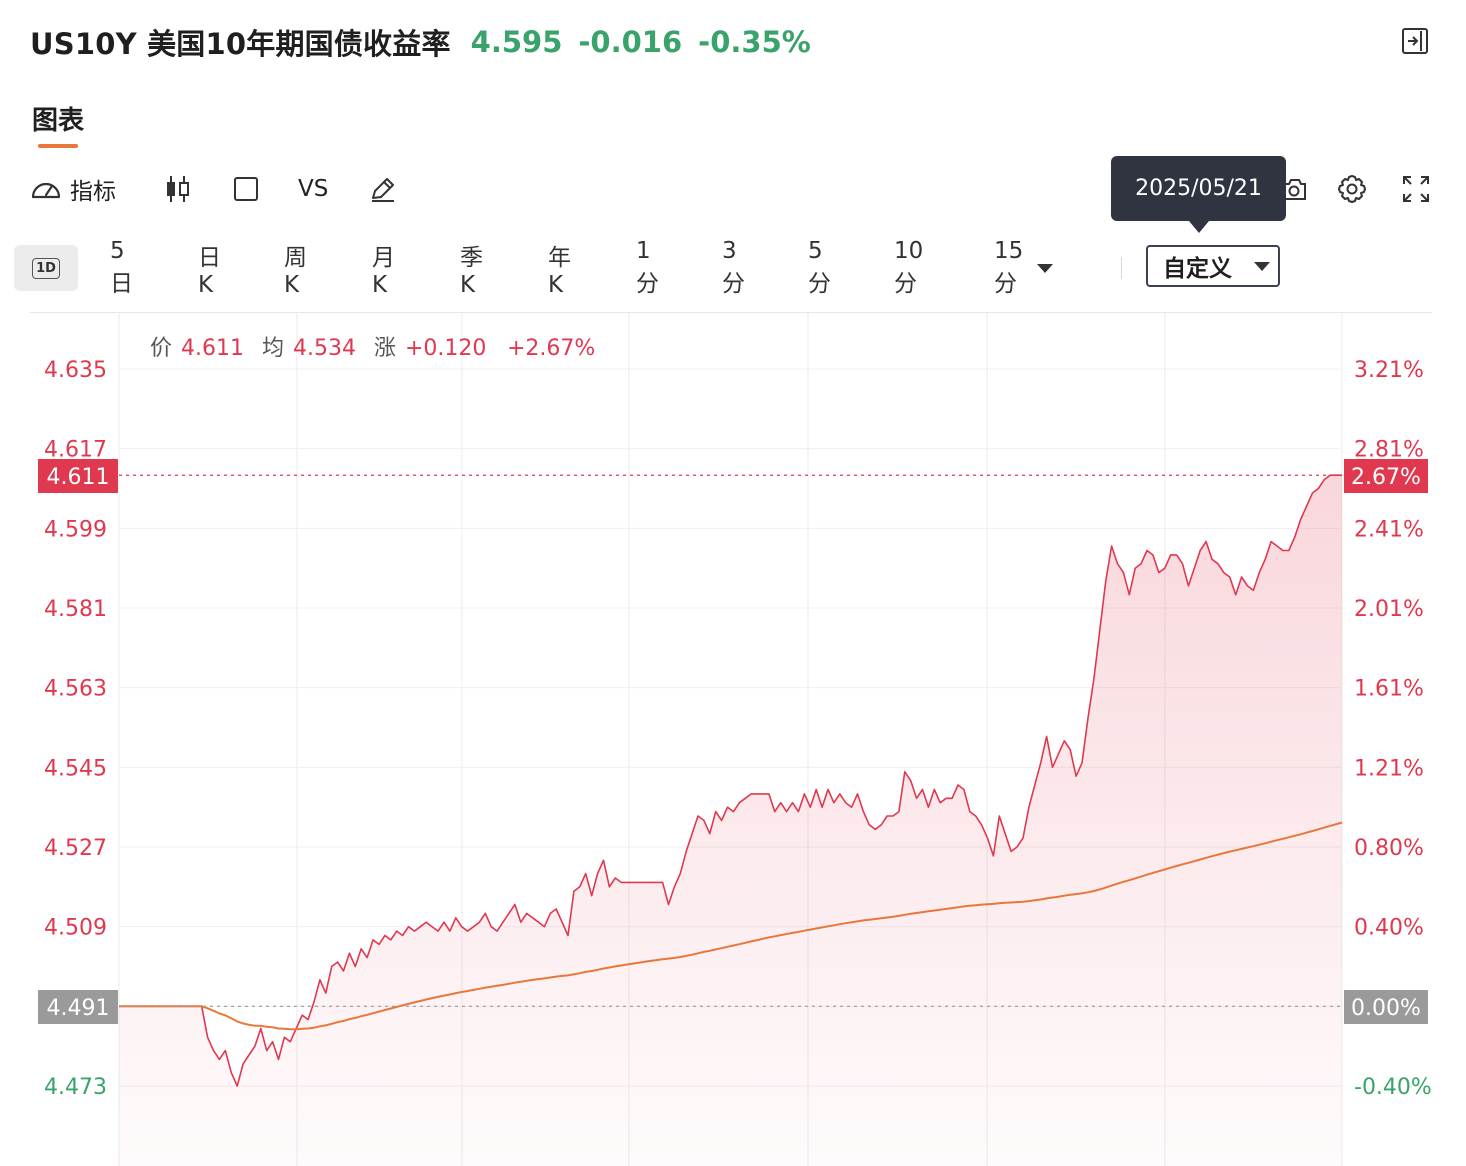  I want to click on square-button, so click(246, 189).